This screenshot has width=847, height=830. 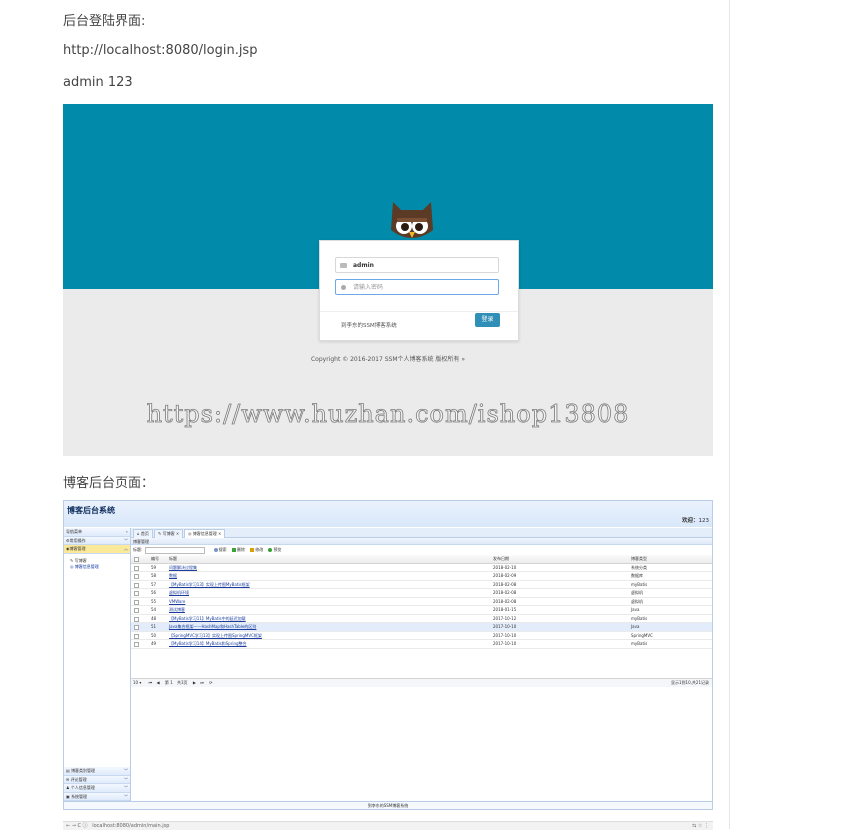 What do you see at coordinates (215, 636) in the screenshot?
I see `cell-title-link: 【SpringMVC学习13】实现上传图SpringMVC框架` at bounding box center [215, 636].